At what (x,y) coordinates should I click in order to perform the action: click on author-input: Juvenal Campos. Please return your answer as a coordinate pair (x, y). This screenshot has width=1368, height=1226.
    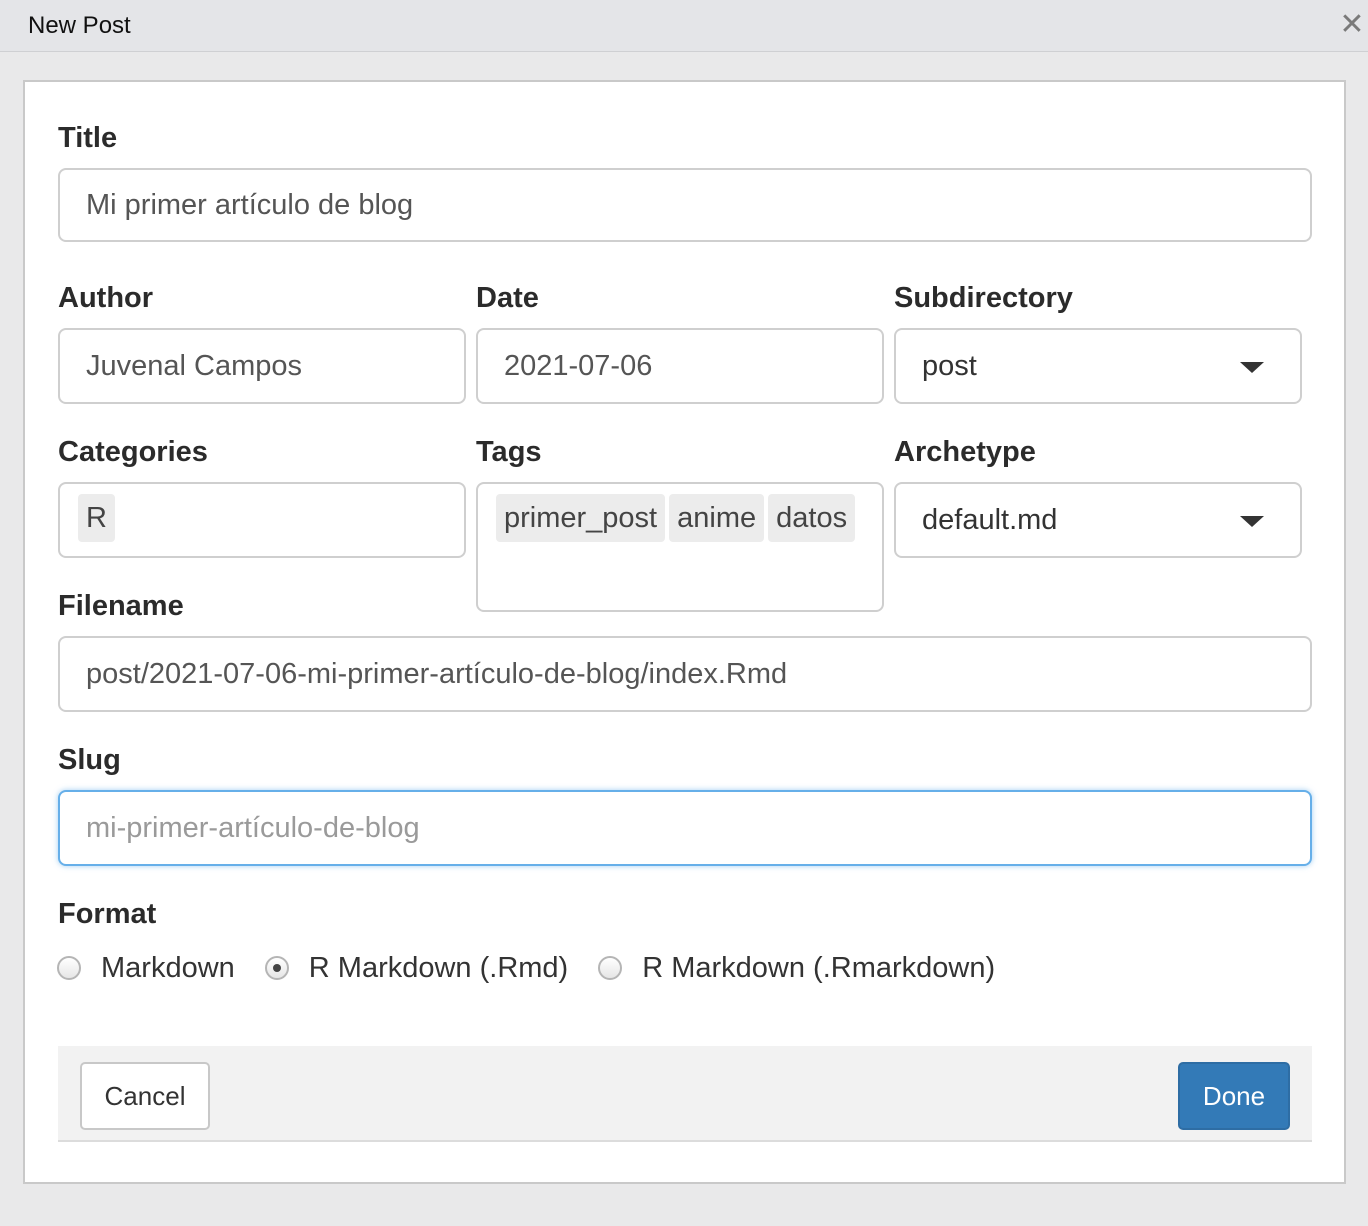
    Looking at the image, I should click on (262, 366).